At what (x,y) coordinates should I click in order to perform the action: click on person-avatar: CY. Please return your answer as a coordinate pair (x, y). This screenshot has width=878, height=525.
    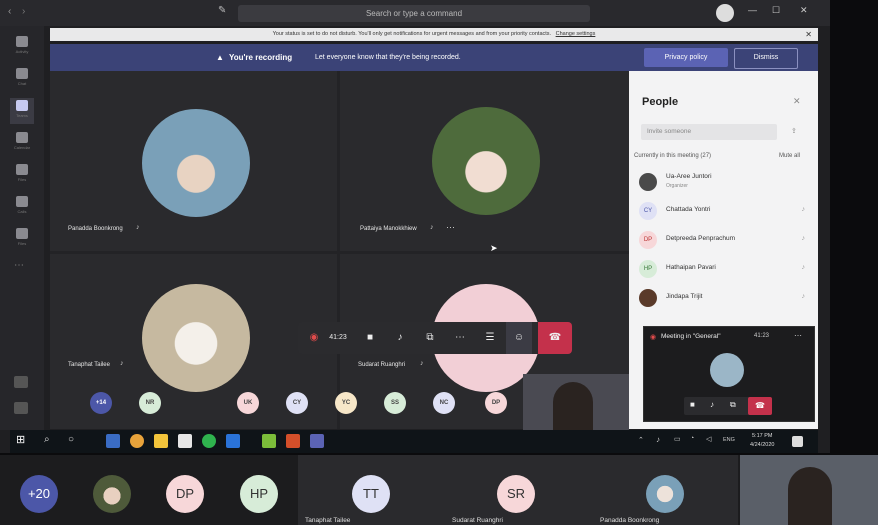
    Looking at the image, I should click on (648, 211).